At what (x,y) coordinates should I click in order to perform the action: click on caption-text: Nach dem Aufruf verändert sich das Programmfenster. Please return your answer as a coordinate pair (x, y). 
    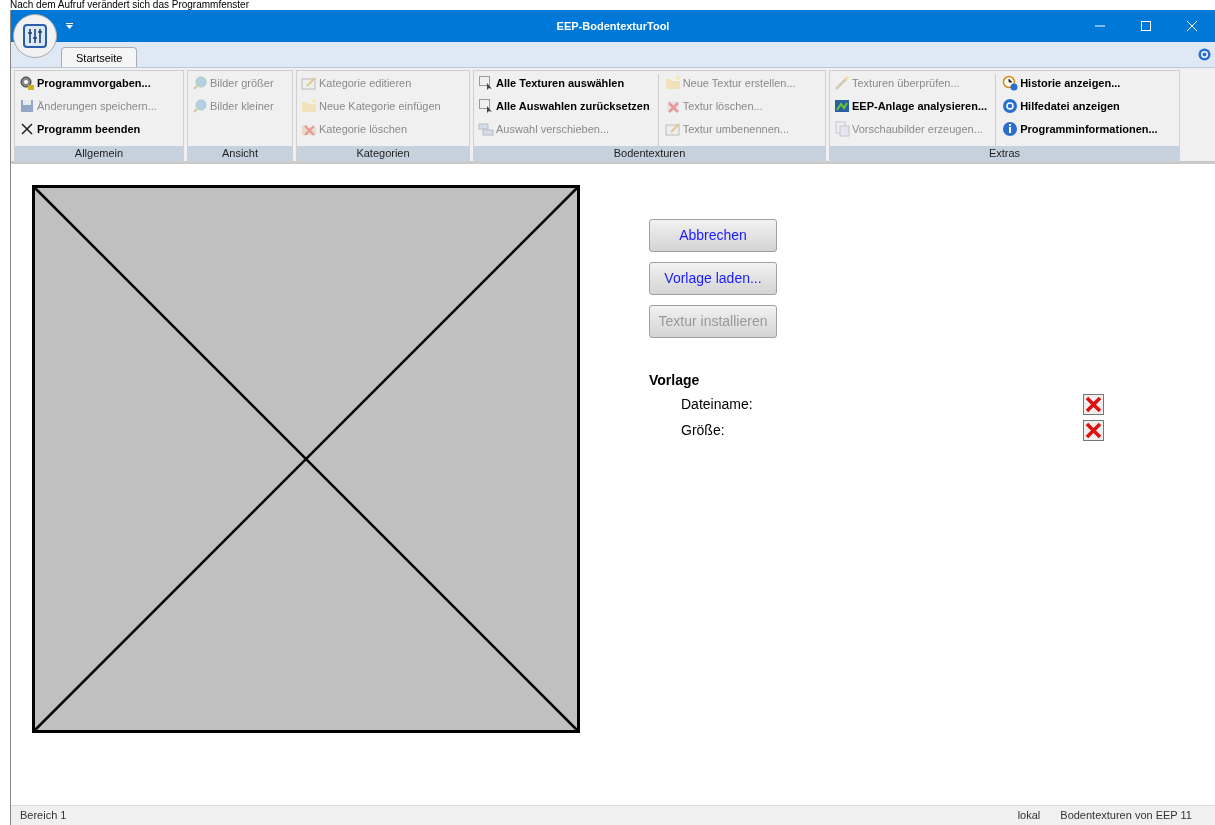
    Looking at the image, I should click on (130, 5).